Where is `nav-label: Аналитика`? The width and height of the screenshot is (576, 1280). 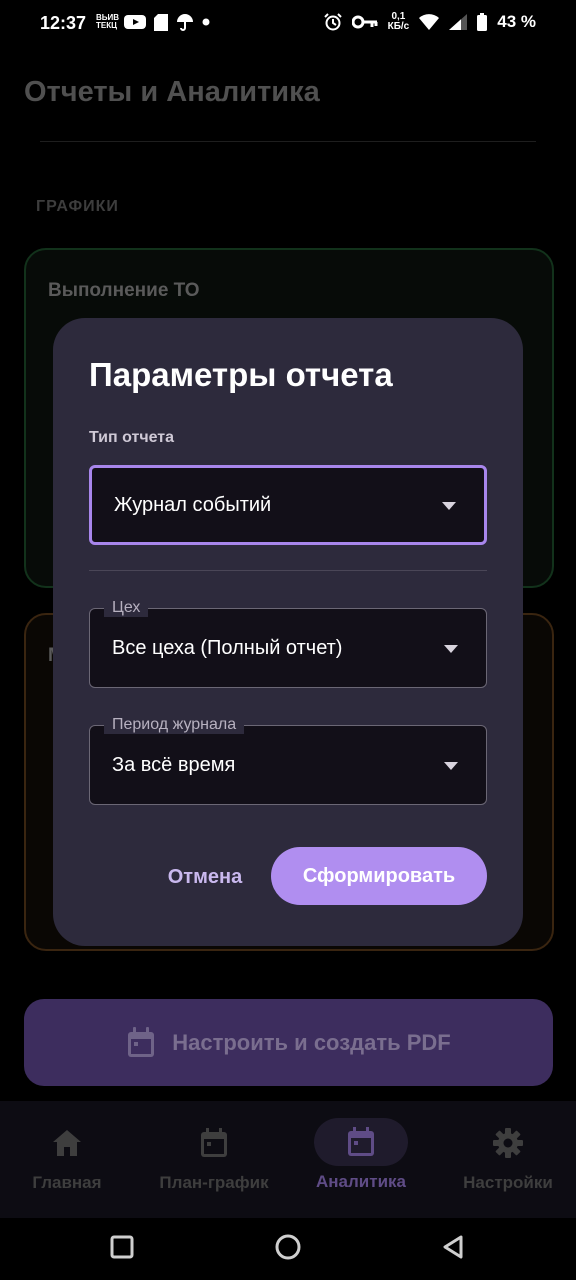
nav-label: Аналитика is located at coordinates (361, 1181).